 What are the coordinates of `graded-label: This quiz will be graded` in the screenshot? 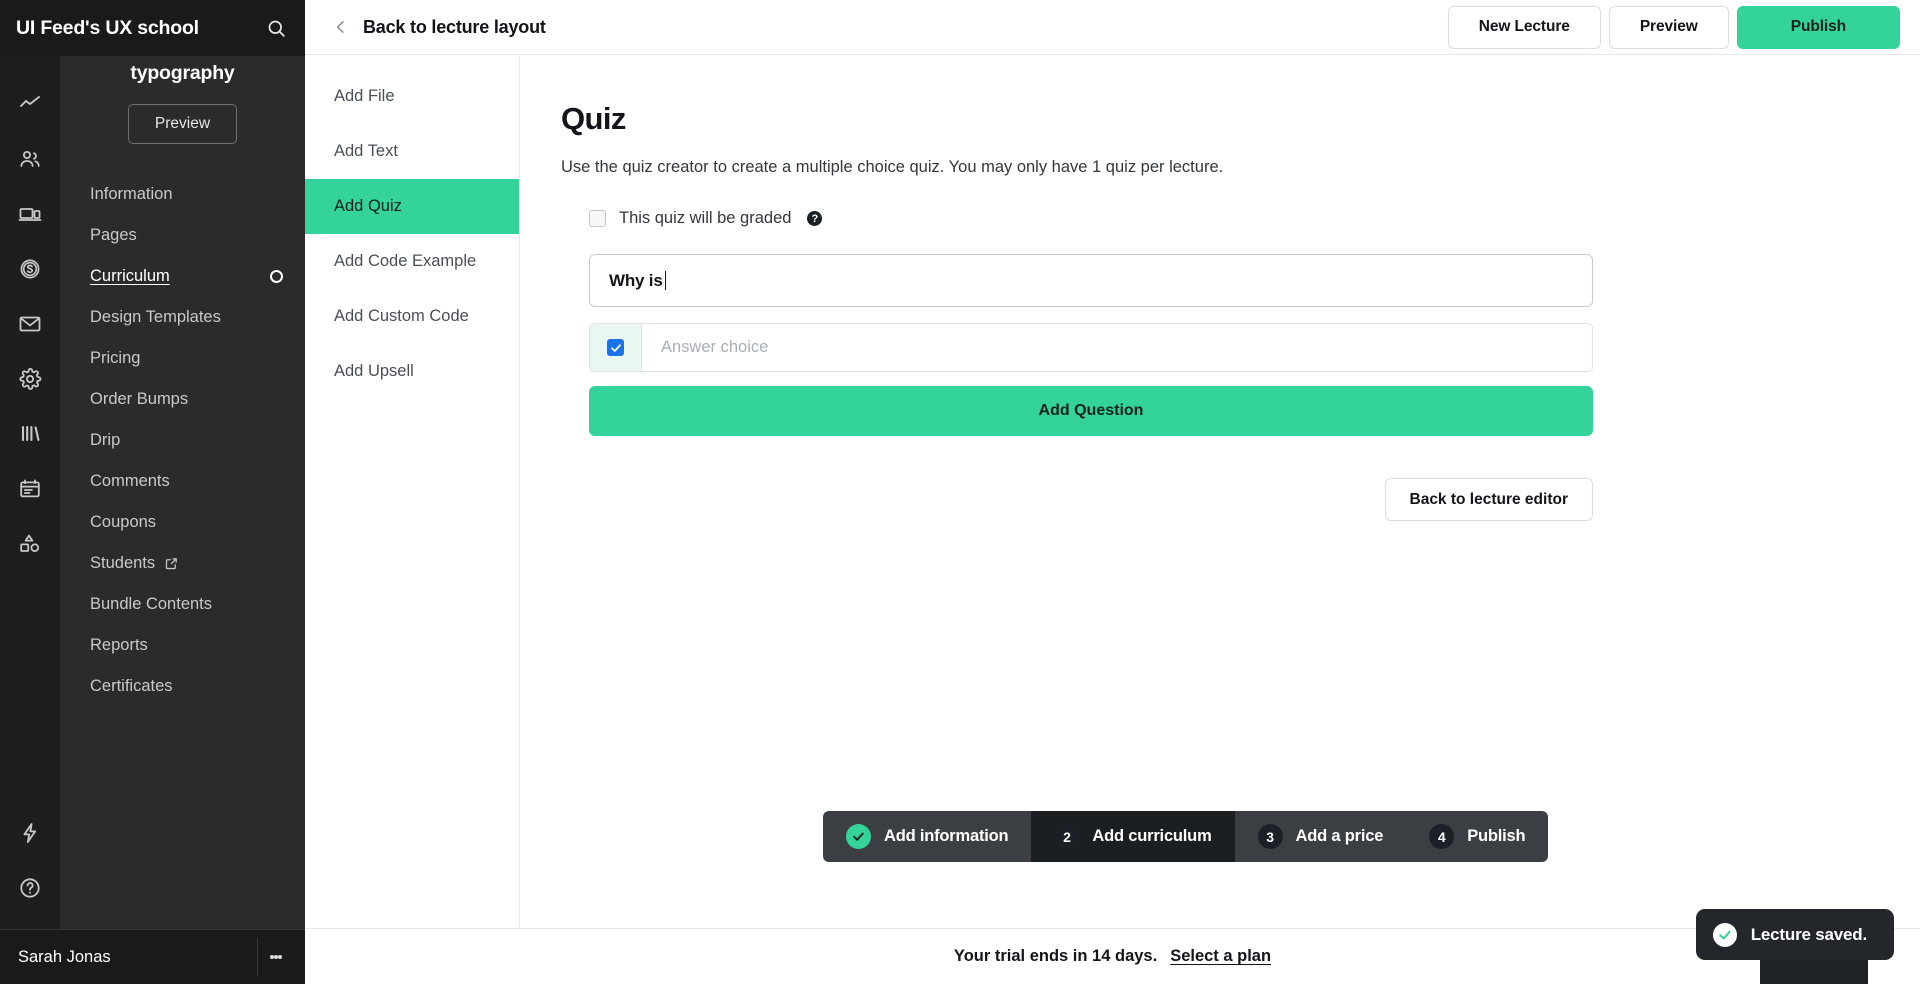 It's located at (705, 218).